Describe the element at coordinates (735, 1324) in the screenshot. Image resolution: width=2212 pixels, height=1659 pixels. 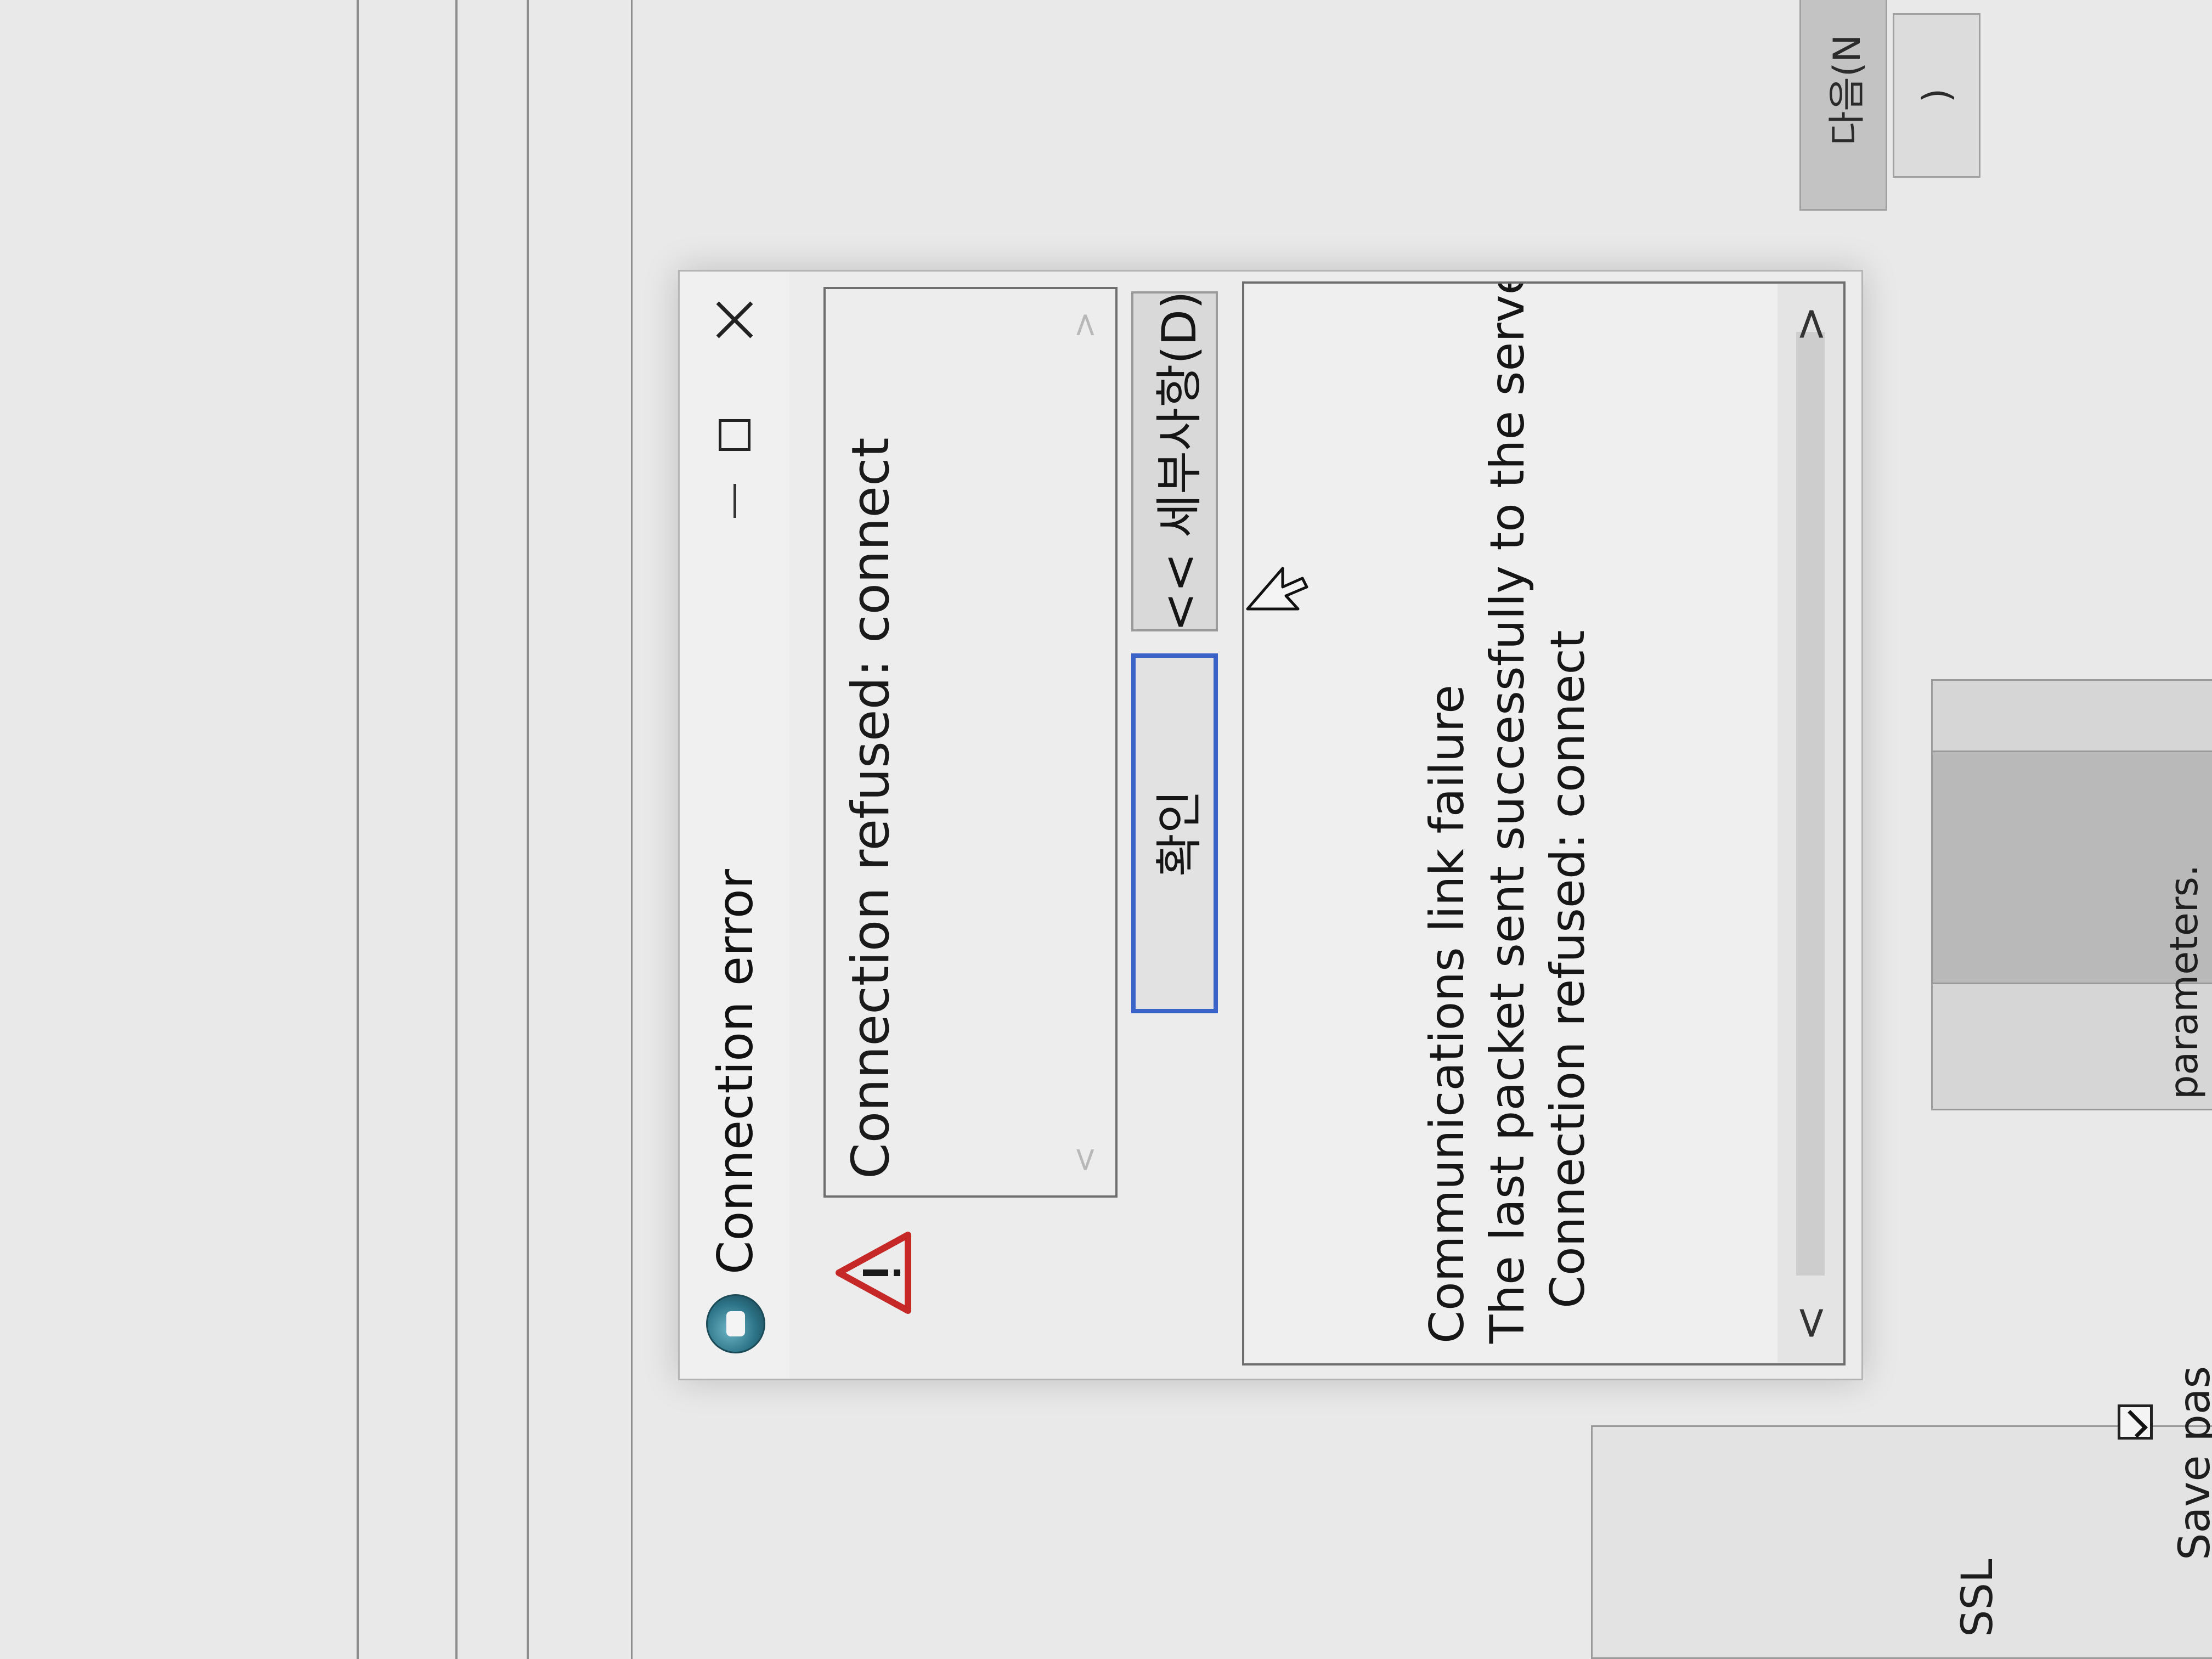
I see `app-logo-icon` at that location.